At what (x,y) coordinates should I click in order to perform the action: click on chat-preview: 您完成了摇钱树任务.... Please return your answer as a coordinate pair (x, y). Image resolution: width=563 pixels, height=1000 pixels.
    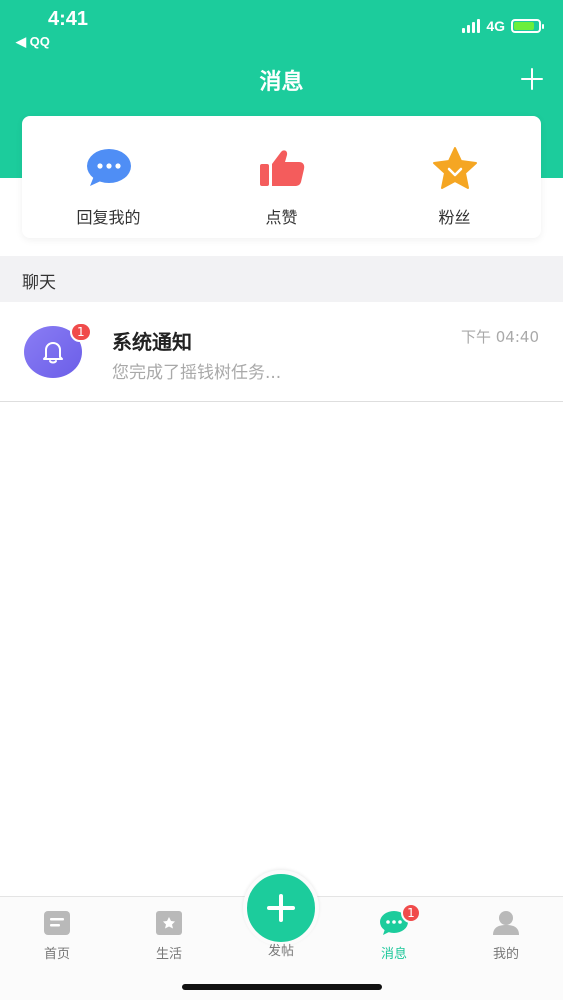
    Looking at the image, I should click on (197, 373).